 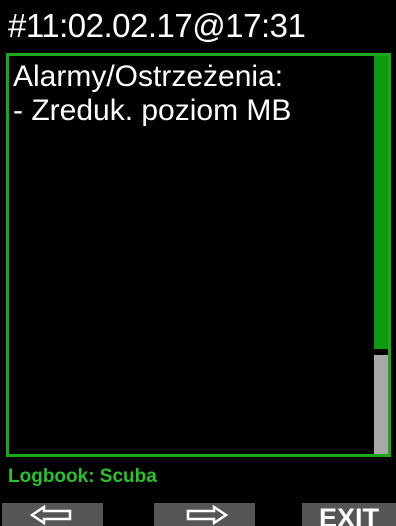 I want to click on previous-button, so click(x=52, y=514).